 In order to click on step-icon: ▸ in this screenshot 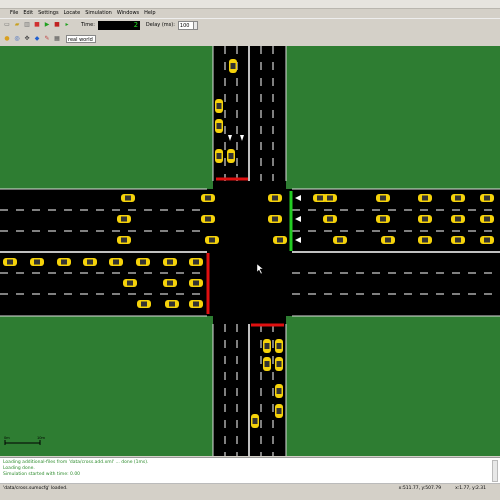, I will do `click(67, 25)`.